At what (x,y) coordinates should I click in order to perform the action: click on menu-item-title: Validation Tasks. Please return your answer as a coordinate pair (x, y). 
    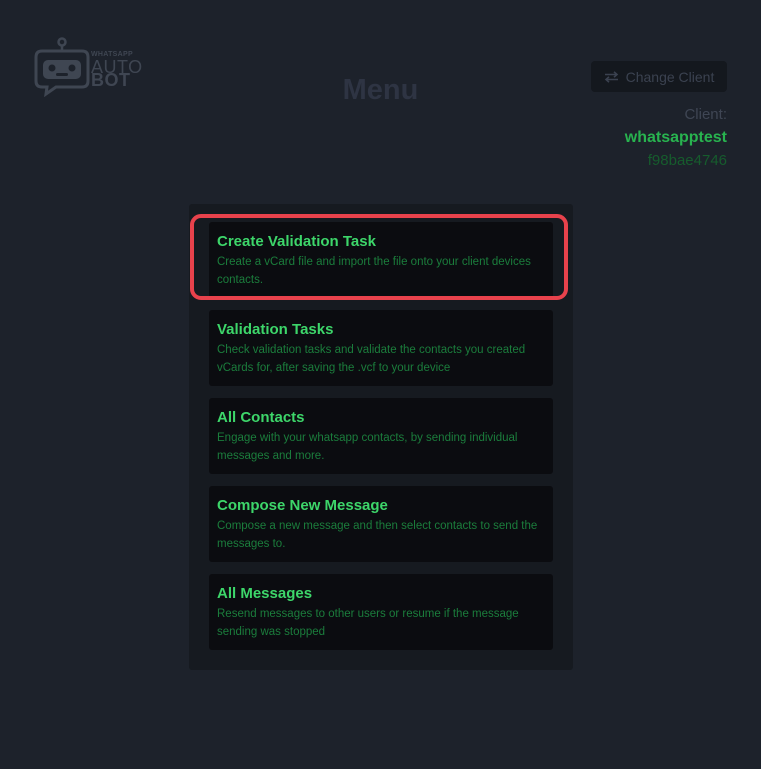
    Looking at the image, I should click on (275, 329).